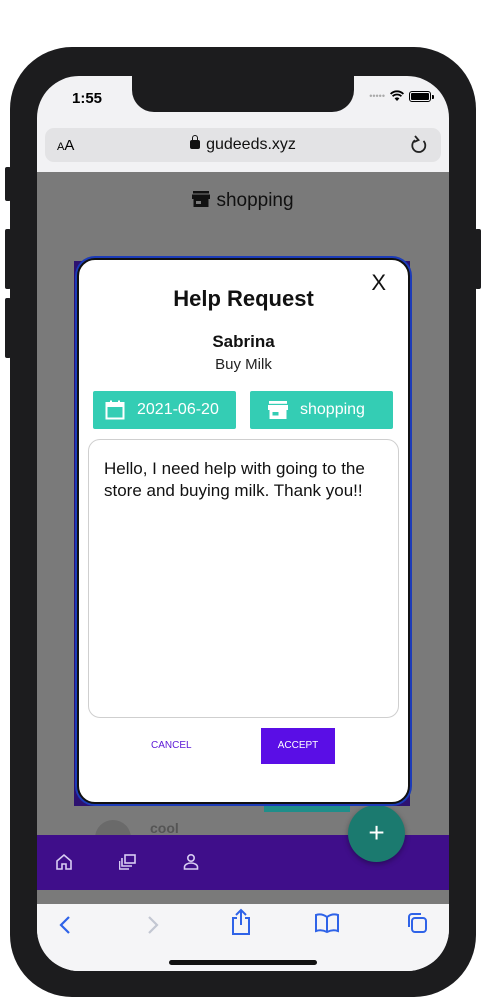 The width and height of the screenshot is (486, 997). I want to click on category-label: shopping, so click(332, 409).